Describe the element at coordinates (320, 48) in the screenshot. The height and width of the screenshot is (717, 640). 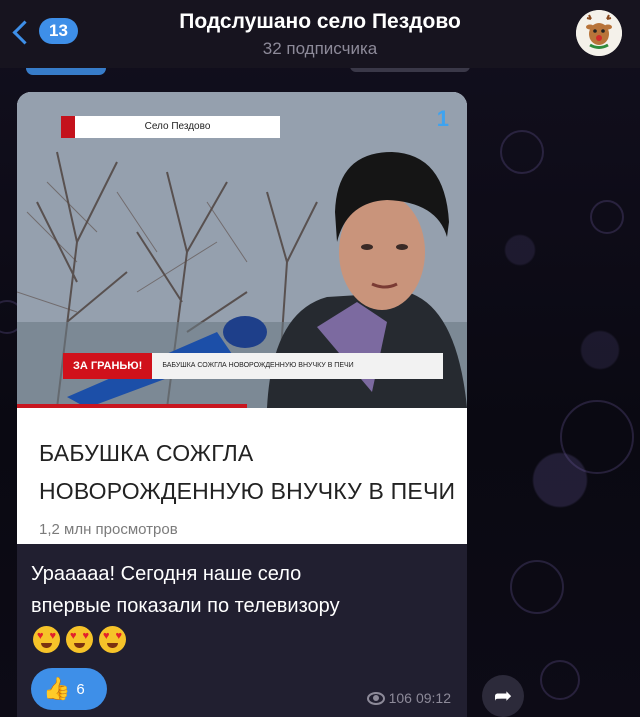
I see `channel-subscribers: 32 подписчика` at that location.